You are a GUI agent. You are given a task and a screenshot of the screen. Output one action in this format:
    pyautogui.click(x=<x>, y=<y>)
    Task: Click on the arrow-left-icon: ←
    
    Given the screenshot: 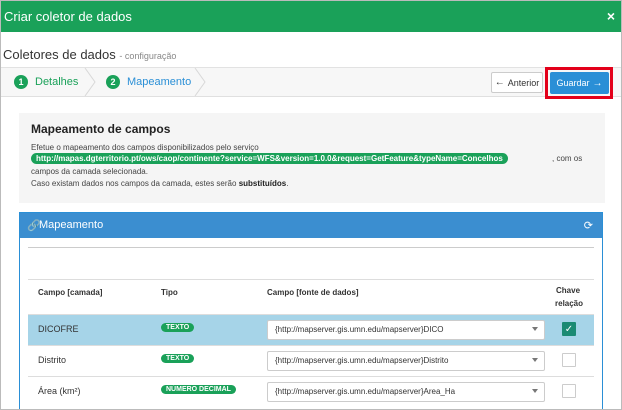 What is the action you would take?
    pyautogui.click(x=499, y=82)
    